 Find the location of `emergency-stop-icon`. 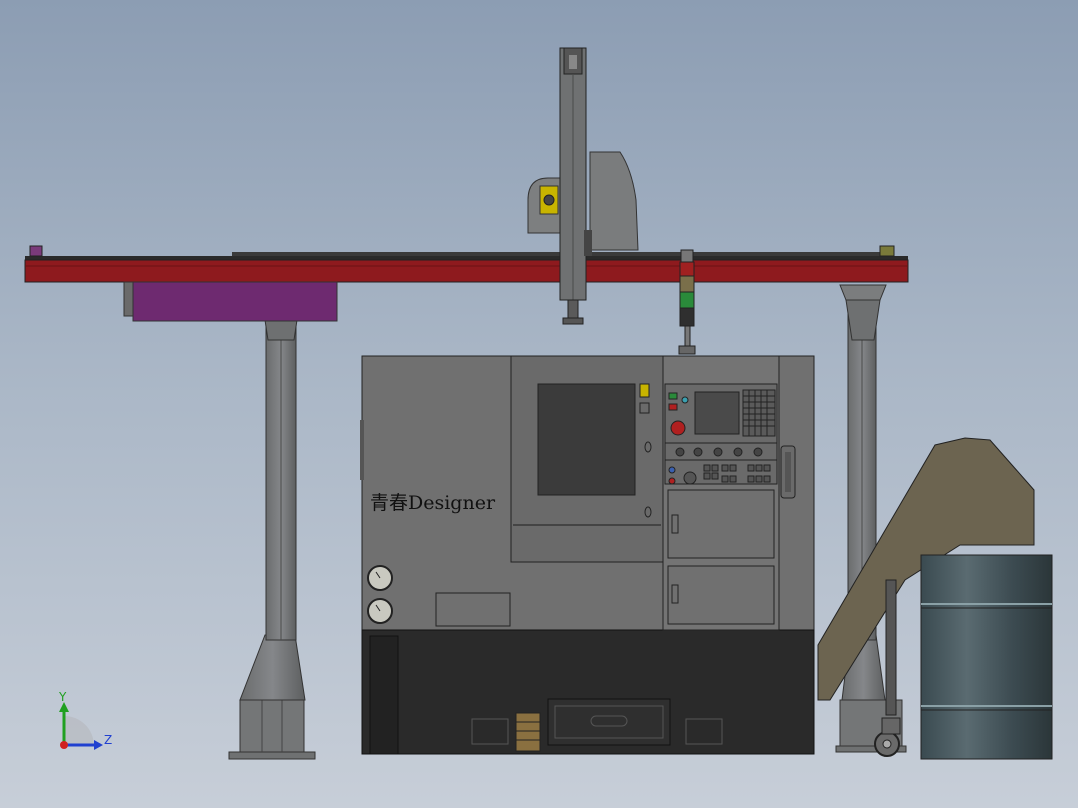

emergency-stop-icon is located at coordinates (678, 428).